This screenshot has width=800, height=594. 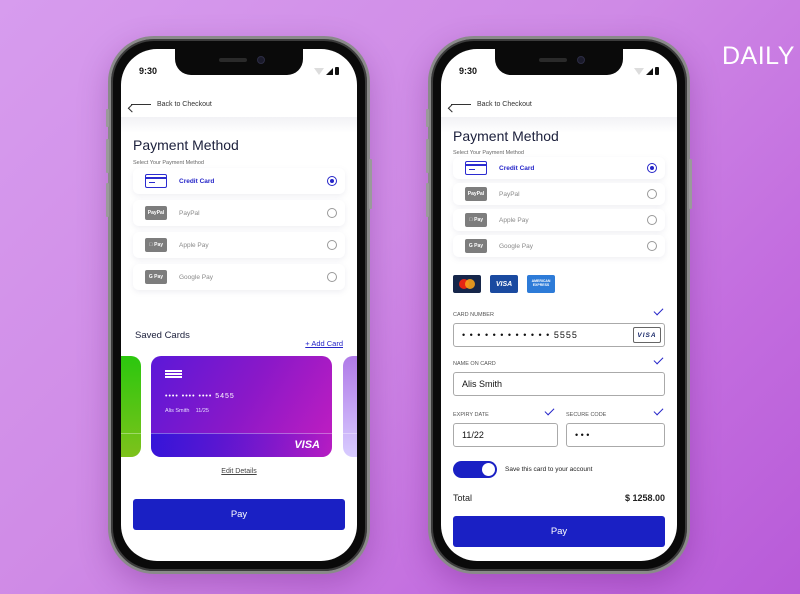 What do you see at coordinates (541, 284) in the screenshot?
I see `amex-icon: AMERICAN EXPRESS` at bounding box center [541, 284].